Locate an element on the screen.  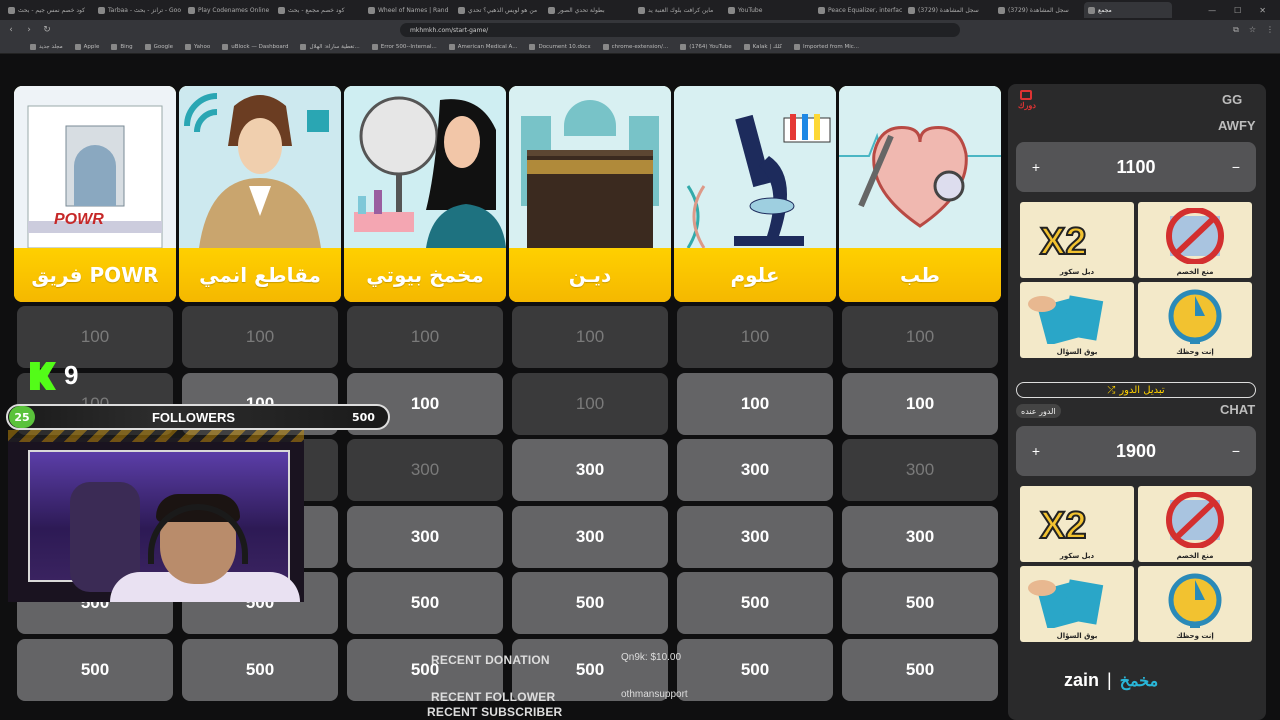
forward-icon: › is located at coordinates (29, 30).